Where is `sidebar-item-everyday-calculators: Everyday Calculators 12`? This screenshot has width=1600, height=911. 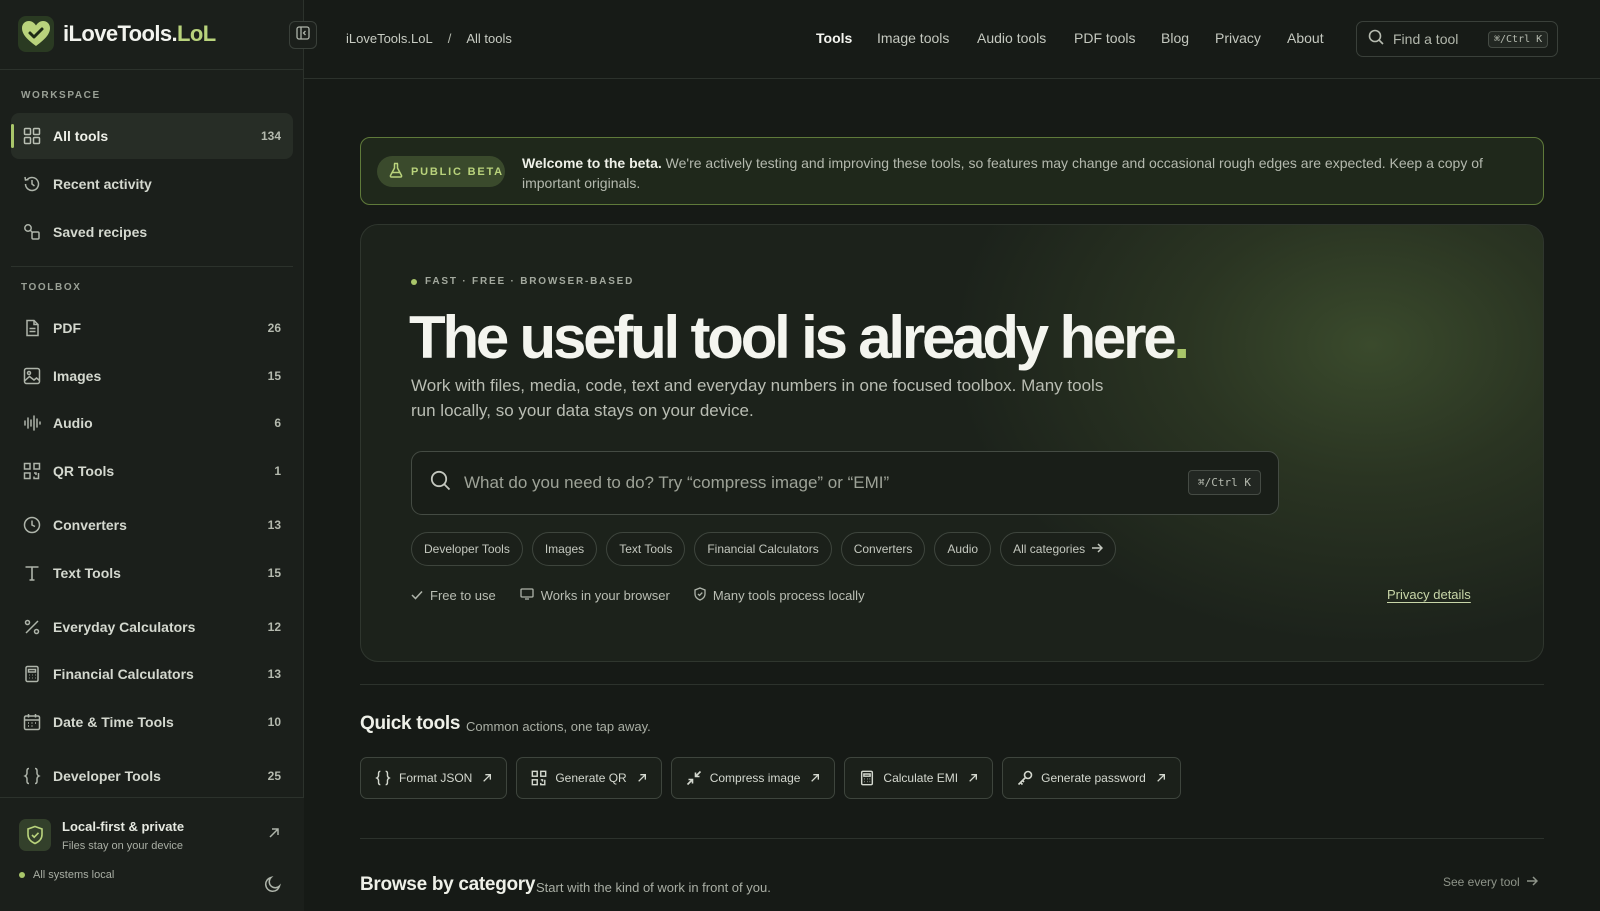 sidebar-item-everyday-calculators: Everyday Calculators 12 is located at coordinates (152, 627).